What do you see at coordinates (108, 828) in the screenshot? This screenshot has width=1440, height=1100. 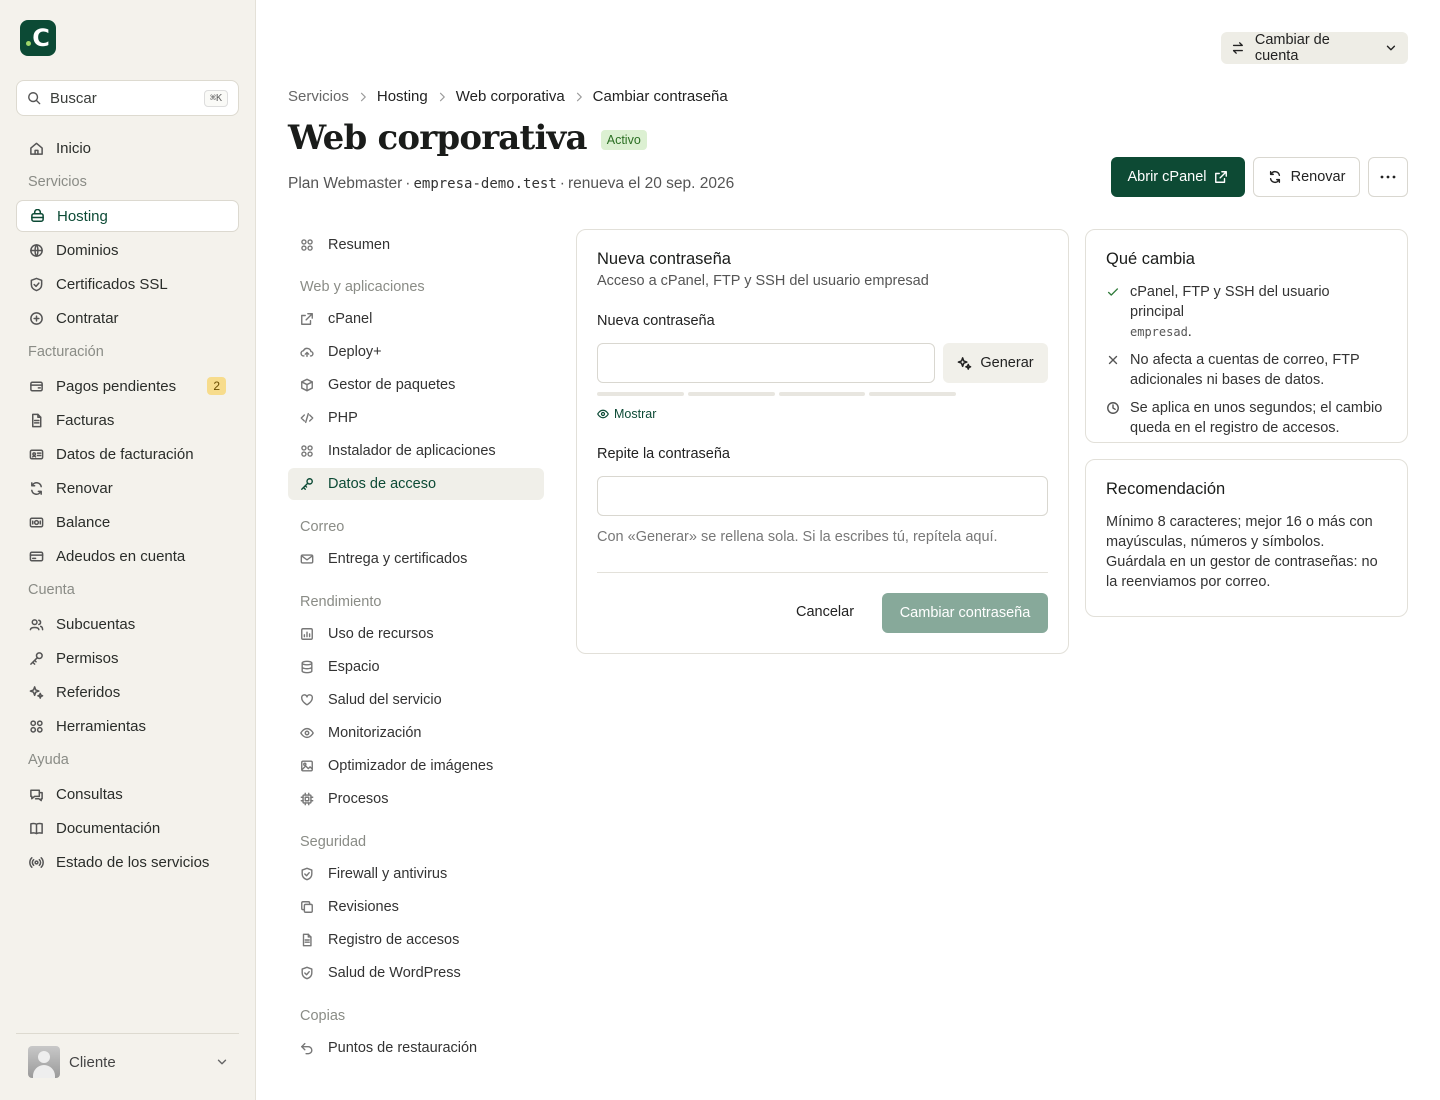 I see `sidebar-item-label: Documentación` at bounding box center [108, 828].